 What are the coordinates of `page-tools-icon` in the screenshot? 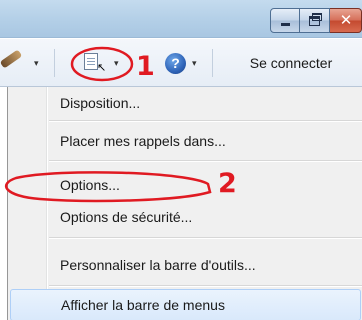 It's located at (91, 61).